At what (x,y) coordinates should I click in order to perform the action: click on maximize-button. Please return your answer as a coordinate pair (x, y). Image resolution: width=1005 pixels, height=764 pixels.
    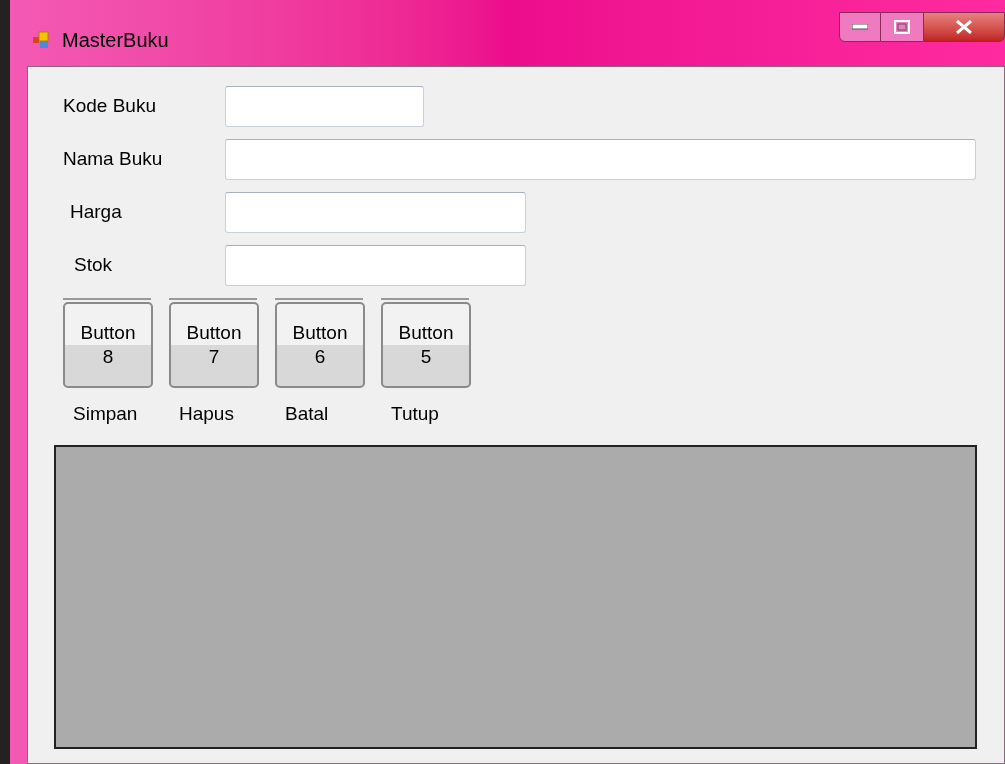
    Looking at the image, I should click on (902, 27).